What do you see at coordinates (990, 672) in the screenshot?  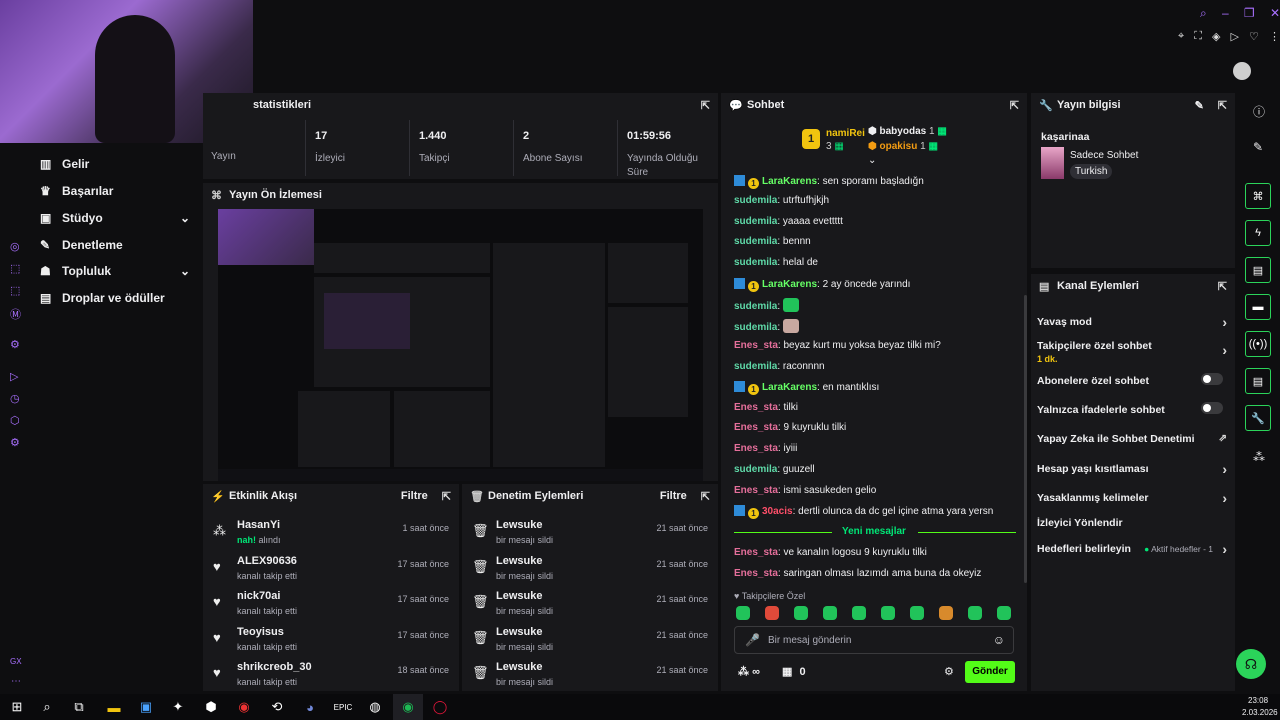 I see `send-button: Gönder` at bounding box center [990, 672].